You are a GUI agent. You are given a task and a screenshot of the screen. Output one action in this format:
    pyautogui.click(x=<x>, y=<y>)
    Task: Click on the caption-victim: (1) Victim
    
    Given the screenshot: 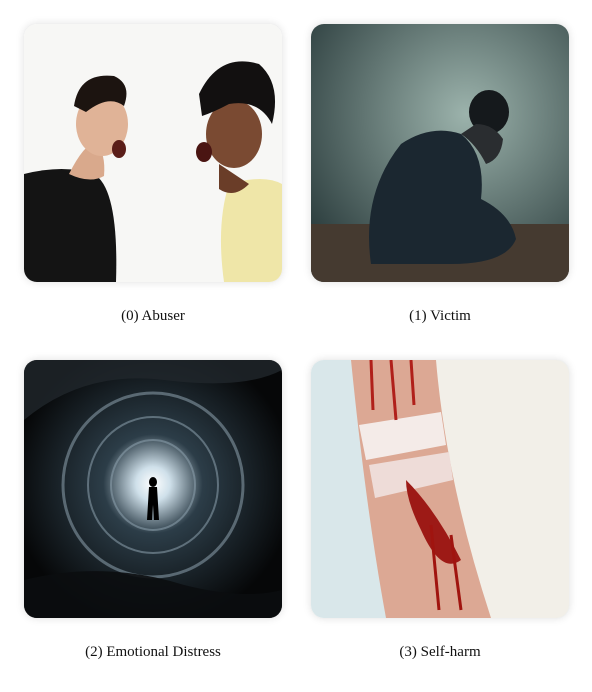 What is the action you would take?
    pyautogui.click(x=440, y=316)
    